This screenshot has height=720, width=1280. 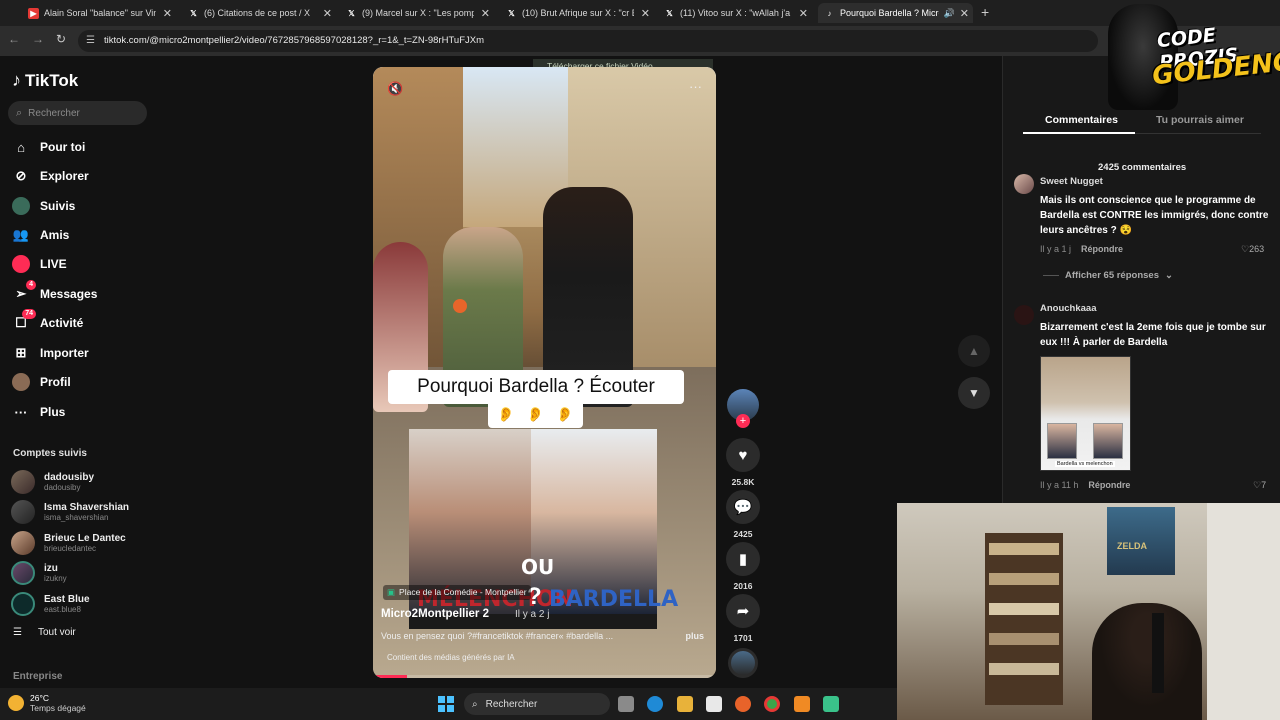 What do you see at coordinates (451, 657) in the screenshot?
I see `ai-content-label: Contient des médias générés par IA` at bounding box center [451, 657].